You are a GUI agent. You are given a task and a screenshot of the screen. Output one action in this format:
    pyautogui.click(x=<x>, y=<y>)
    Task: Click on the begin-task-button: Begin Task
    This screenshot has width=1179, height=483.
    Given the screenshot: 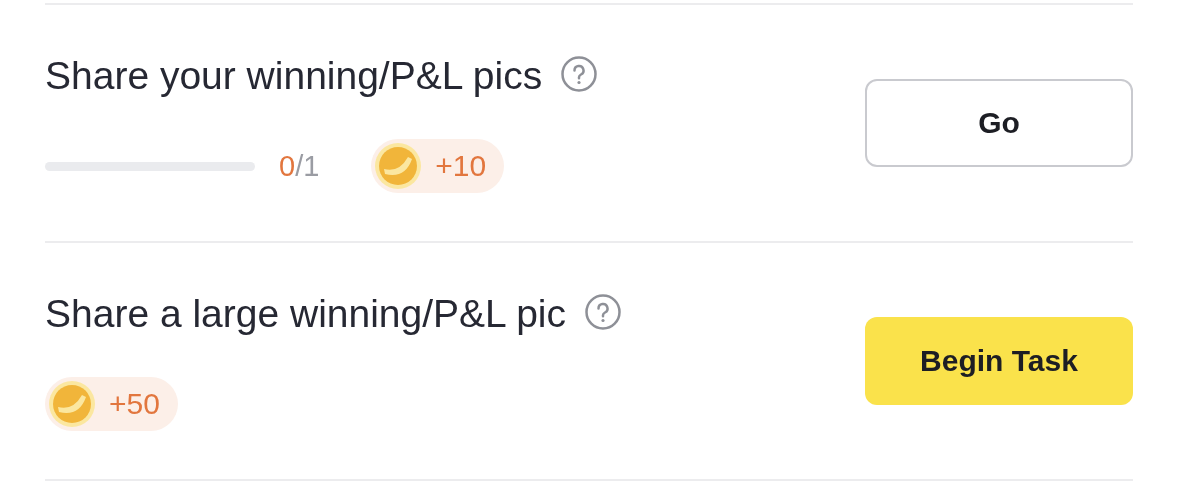 What is the action you would take?
    pyautogui.click(x=999, y=361)
    